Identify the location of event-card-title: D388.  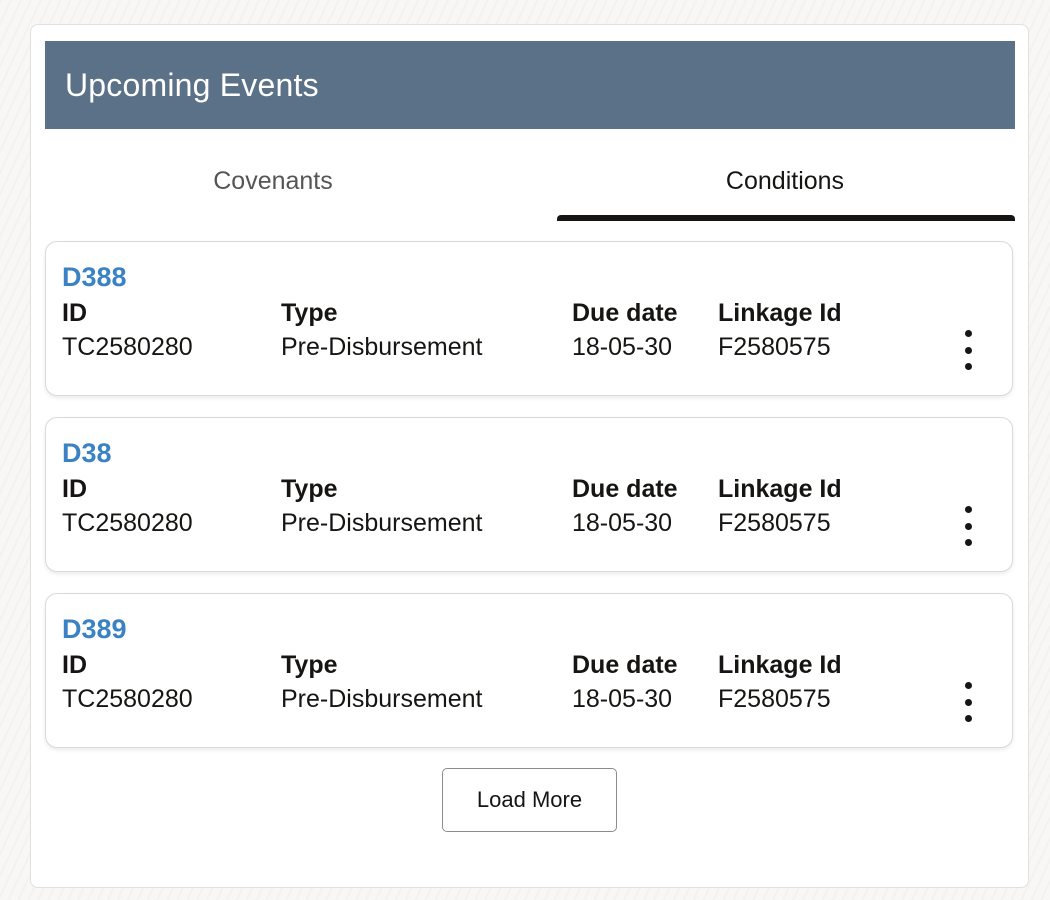
(94, 277).